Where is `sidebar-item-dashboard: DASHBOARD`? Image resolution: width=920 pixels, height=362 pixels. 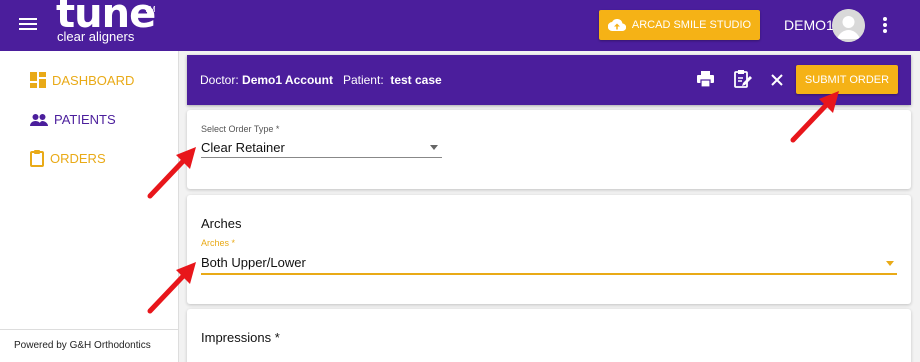 sidebar-item-dashboard: DASHBOARD is located at coordinates (82, 80).